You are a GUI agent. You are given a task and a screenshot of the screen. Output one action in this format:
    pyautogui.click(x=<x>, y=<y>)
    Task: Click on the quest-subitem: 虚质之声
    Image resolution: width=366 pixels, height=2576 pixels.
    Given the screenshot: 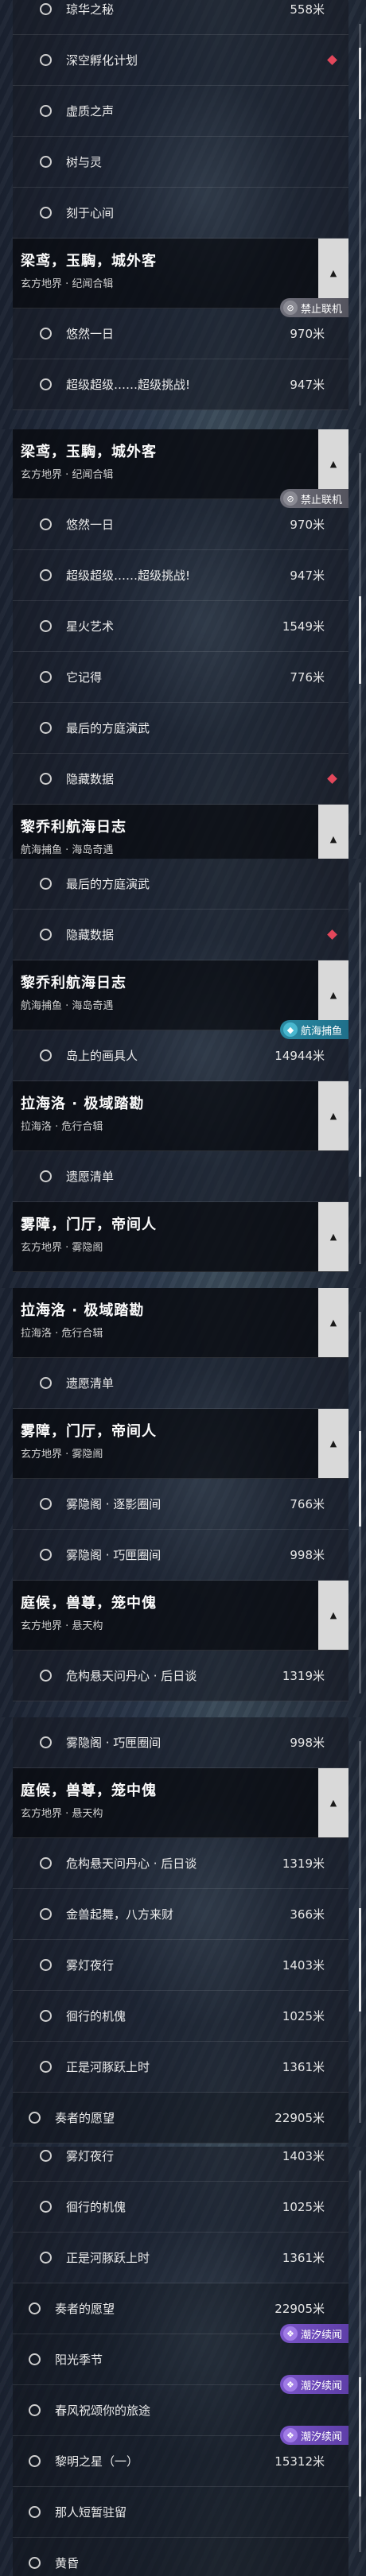 What is the action you would take?
    pyautogui.click(x=180, y=111)
    